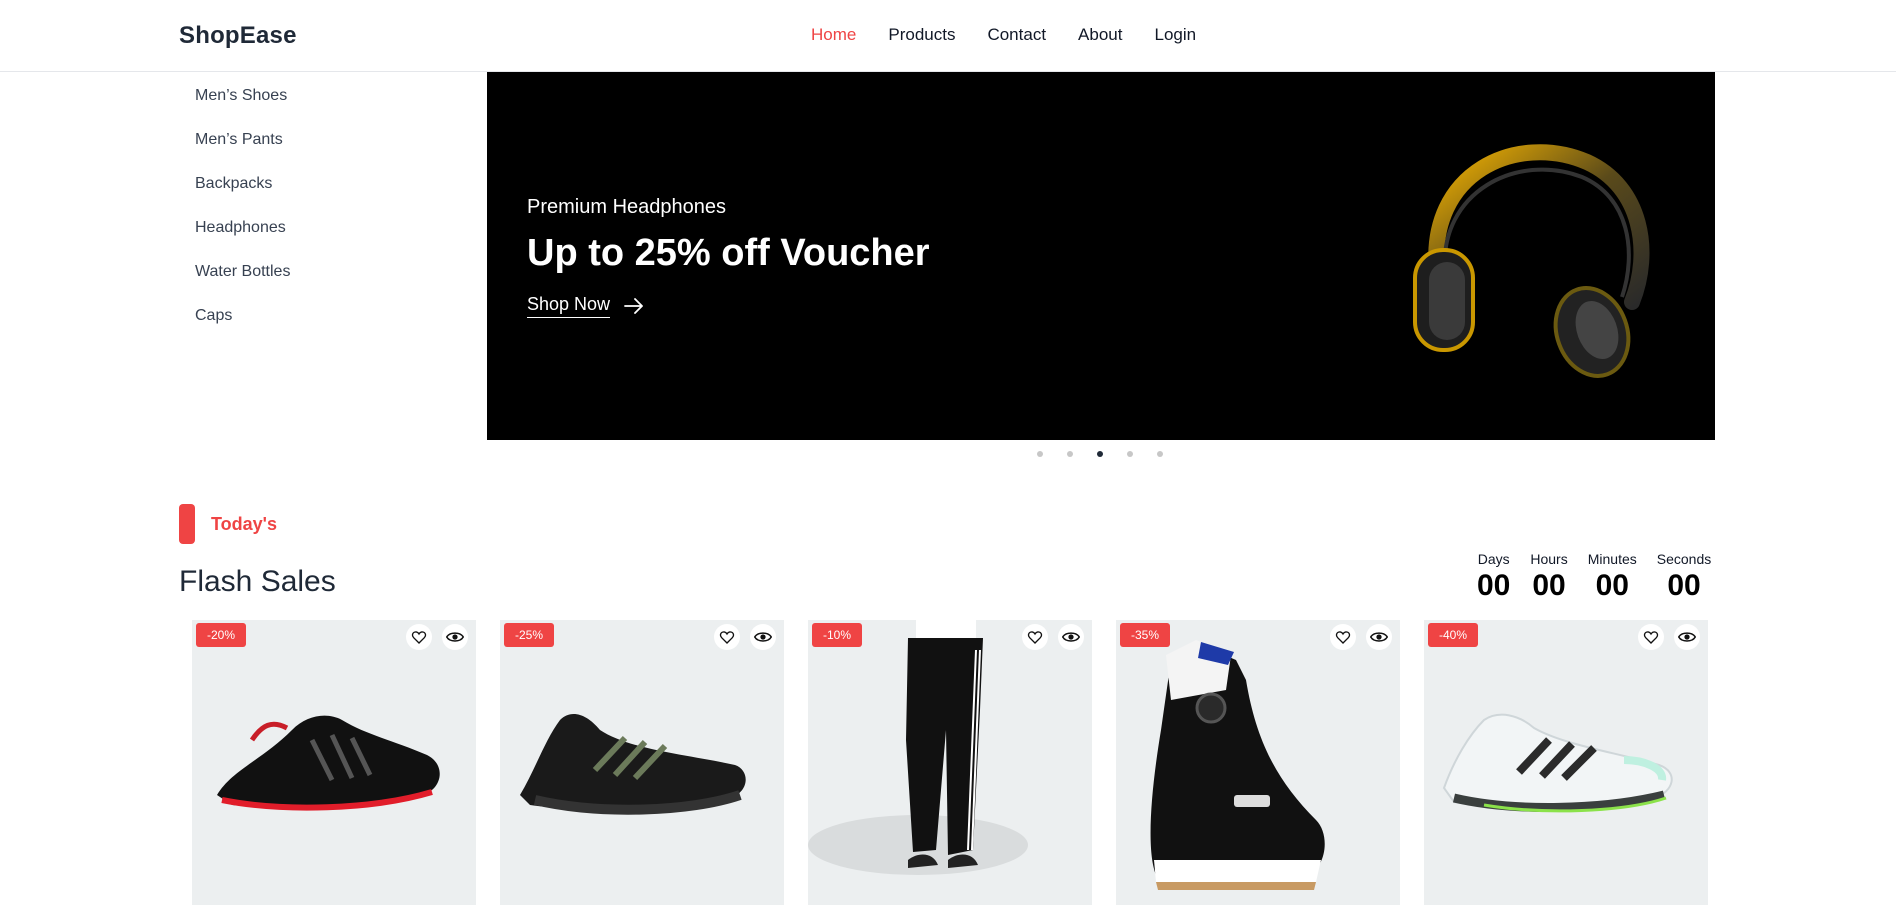 The width and height of the screenshot is (1896, 905). I want to click on product-card: -35%, so click(1258, 762).